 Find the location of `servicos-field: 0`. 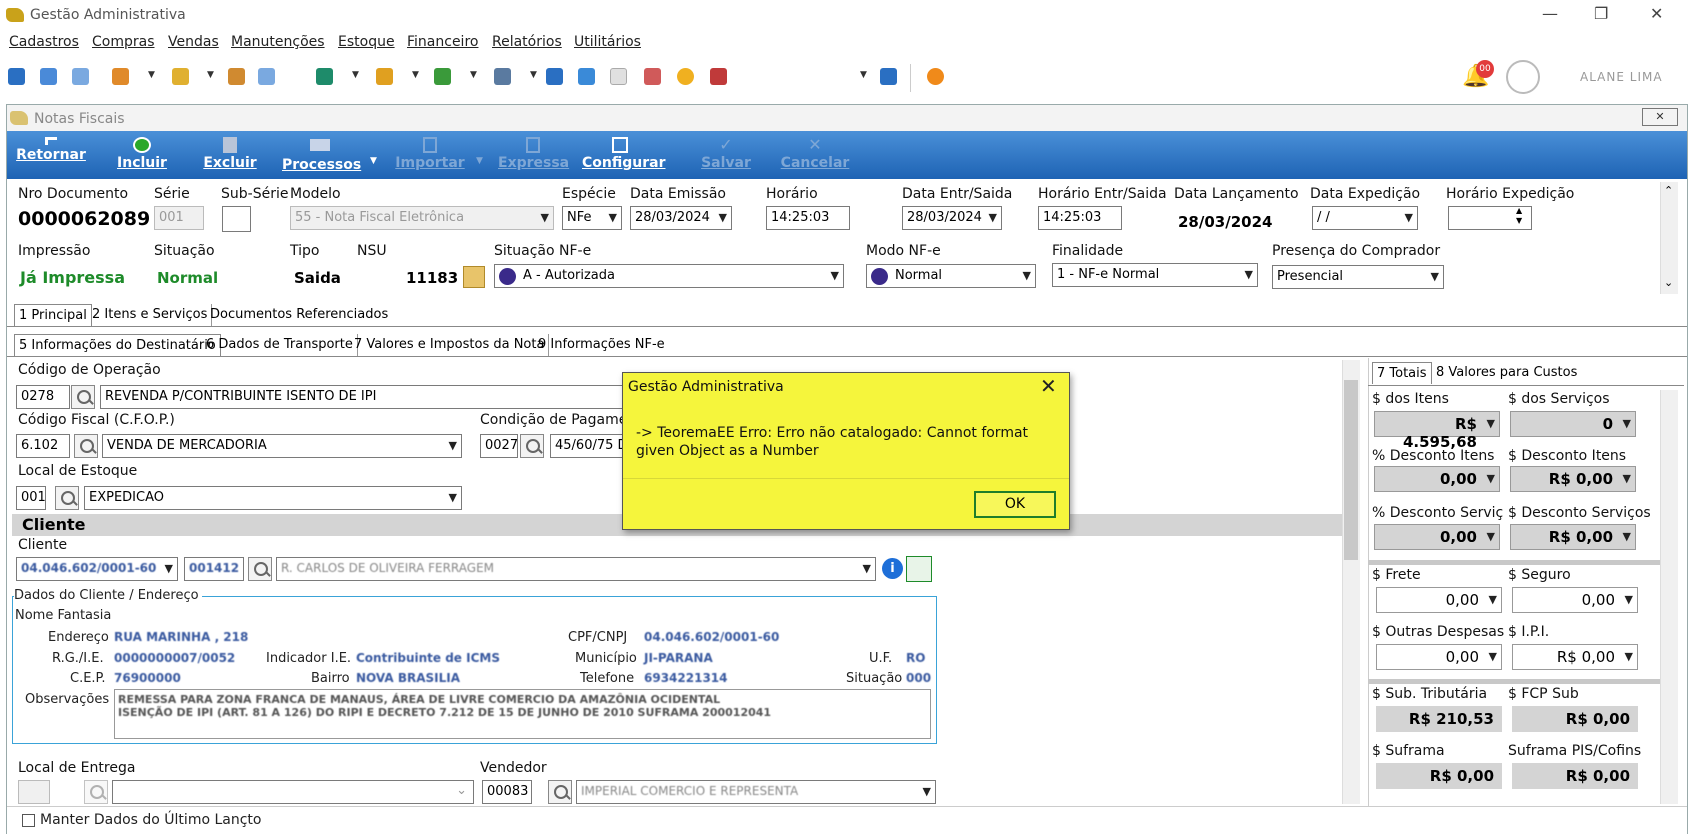

servicos-field: 0 is located at coordinates (1573, 424).